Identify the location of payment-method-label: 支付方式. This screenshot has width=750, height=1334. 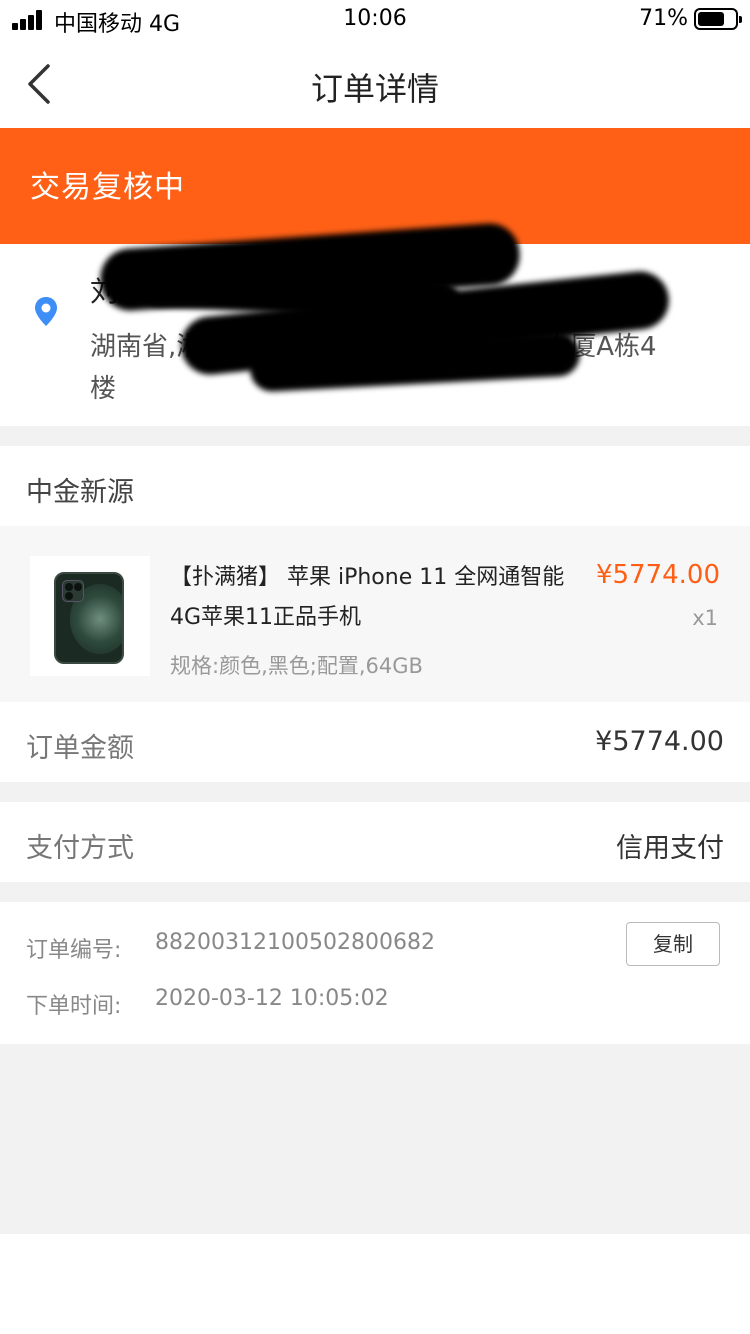
(80, 848).